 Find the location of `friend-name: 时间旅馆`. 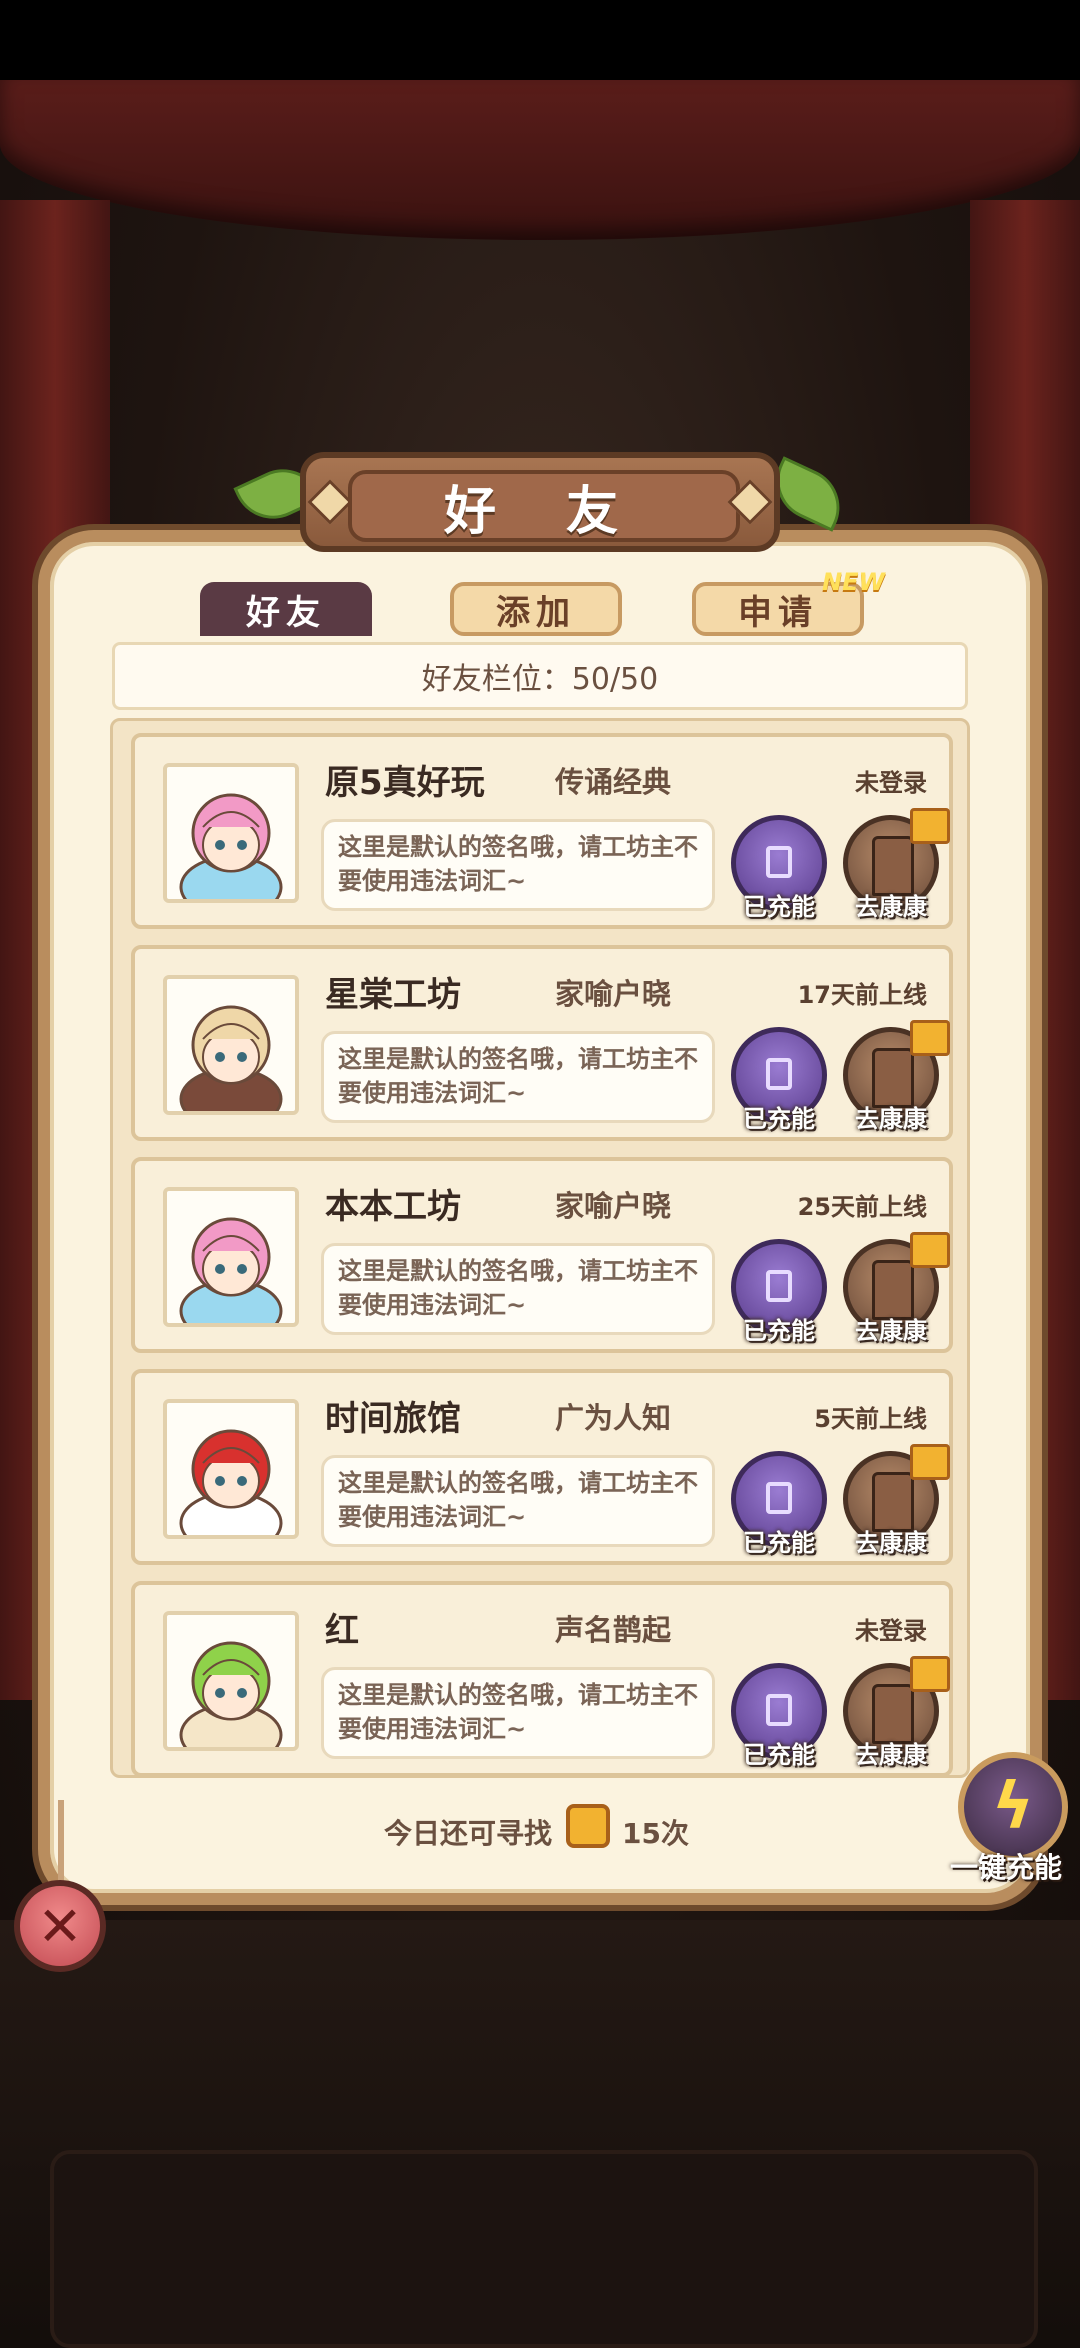

friend-name: 时间旅馆 is located at coordinates (393, 1419).